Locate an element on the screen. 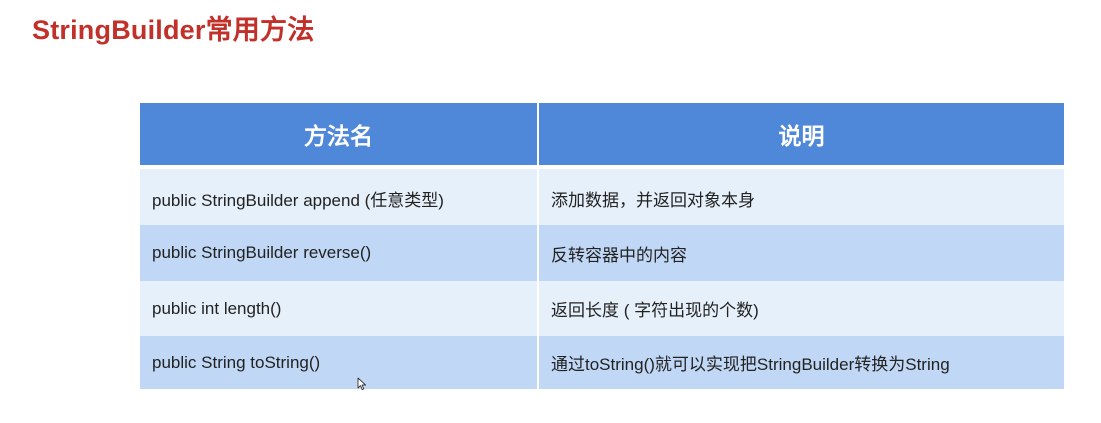 This screenshot has height=423, width=1101. table-row: public StringBuilder reverse() 反转容器中的内容 is located at coordinates (602, 253).